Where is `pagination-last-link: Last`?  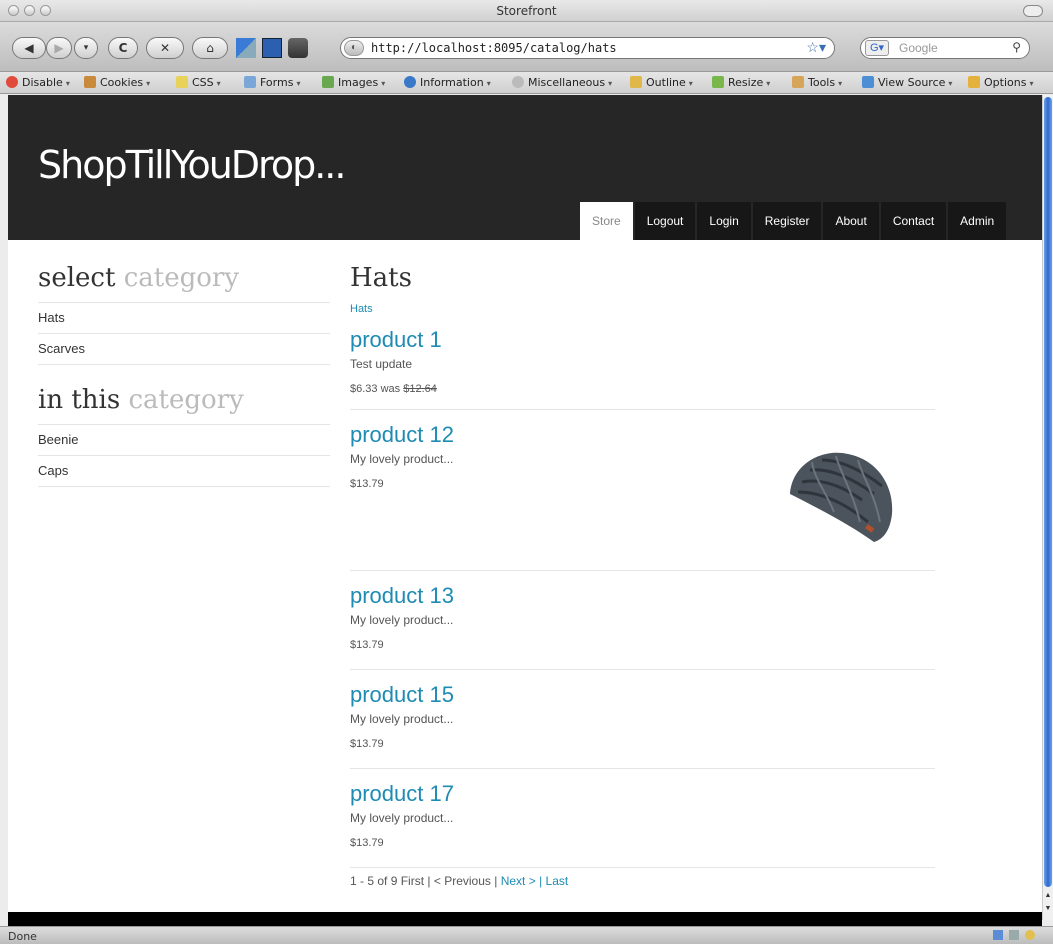 pagination-last-link: Last is located at coordinates (557, 881).